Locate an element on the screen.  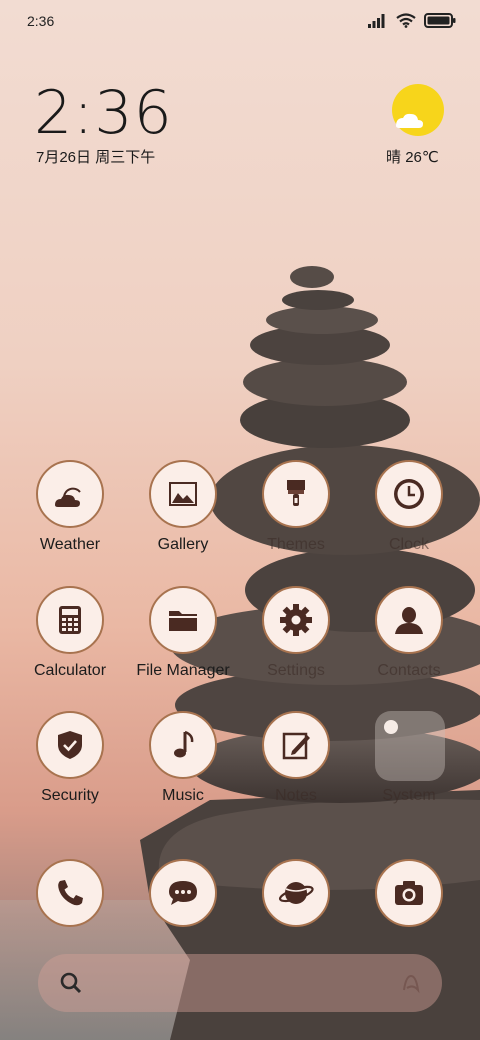
dock-phone is located at coordinates (70, 914).